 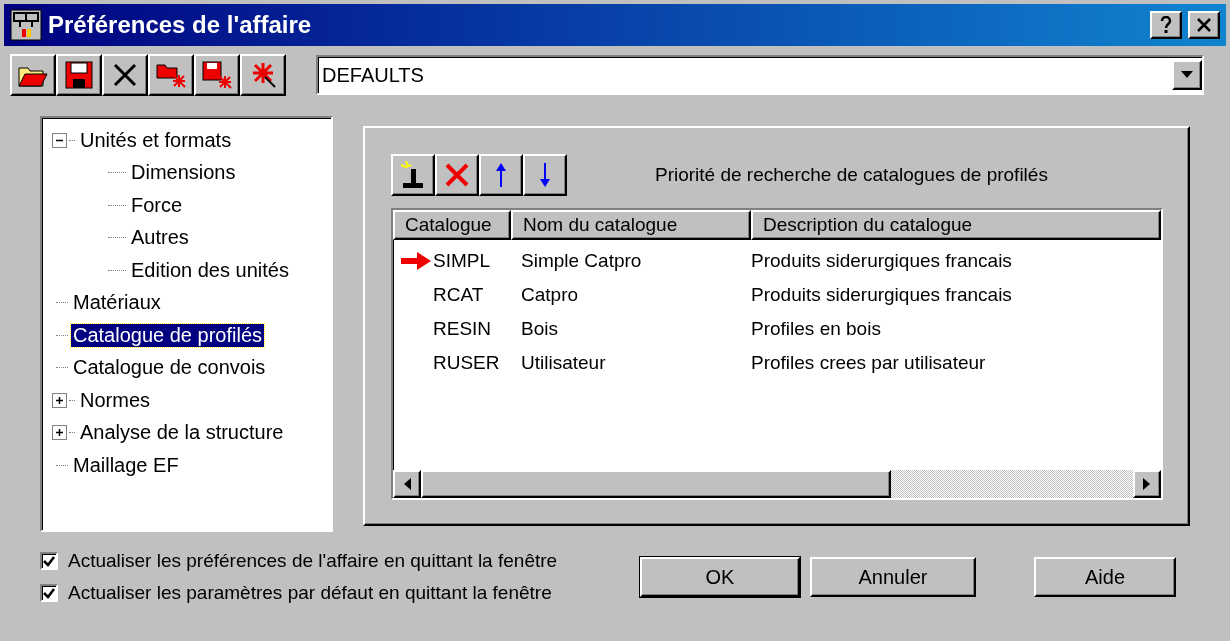 What do you see at coordinates (413, 175) in the screenshot?
I see `add-button` at bounding box center [413, 175].